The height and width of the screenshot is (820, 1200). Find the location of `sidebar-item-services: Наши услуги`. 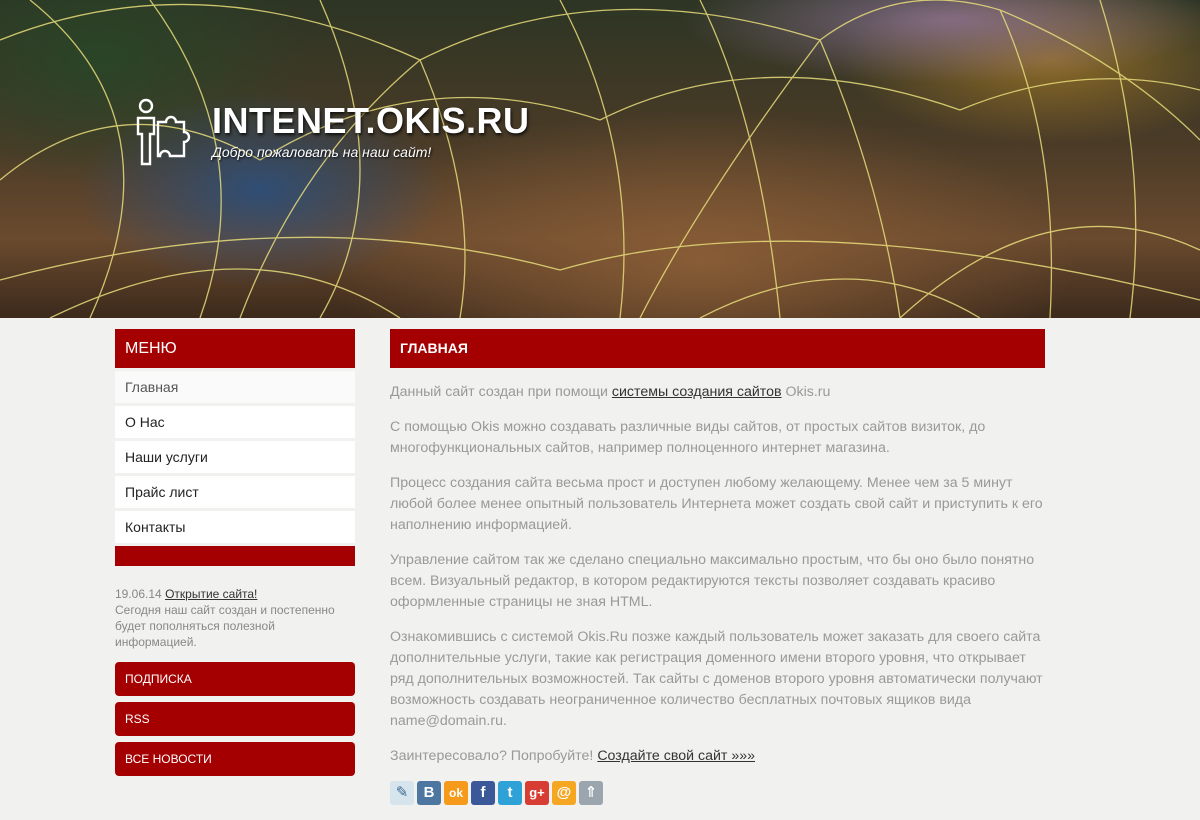

sidebar-item-services: Наши услуги is located at coordinates (235, 457).